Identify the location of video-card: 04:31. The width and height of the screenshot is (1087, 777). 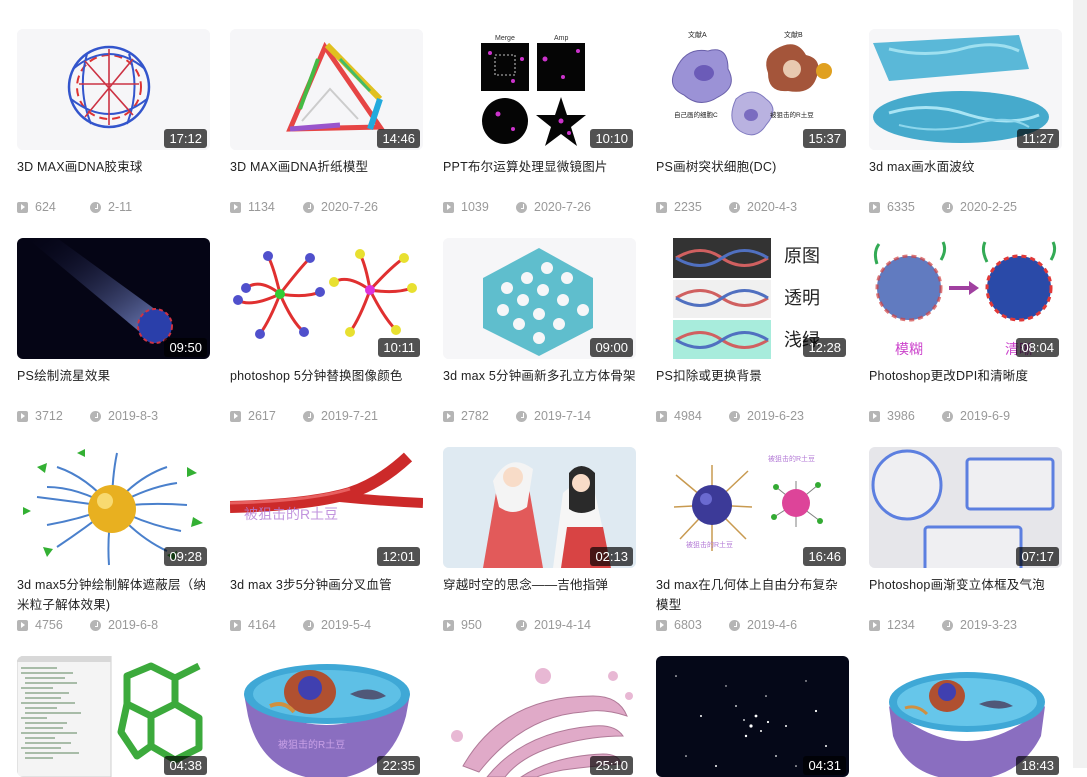
(752, 716).